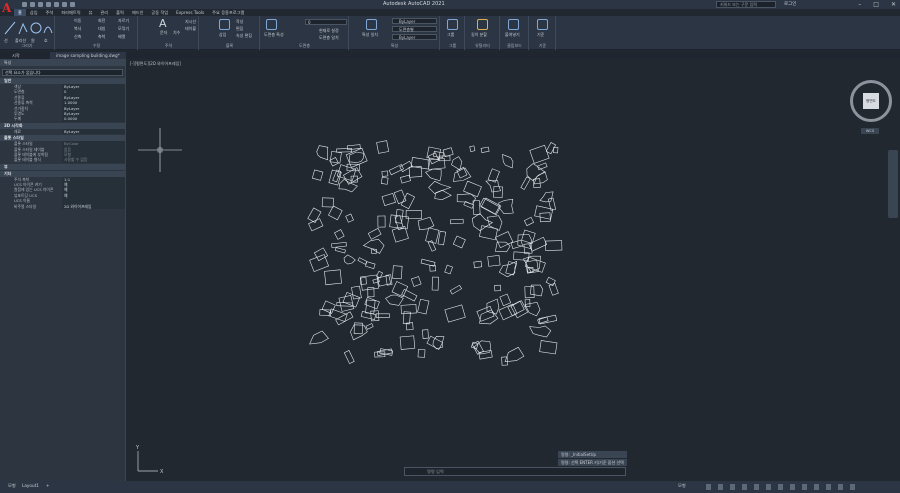 This screenshot has height=493, width=900. What do you see at coordinates (34, 12) in the screenshot?
I see `tab-insert: 삽입` at bounding box center [34, 12].